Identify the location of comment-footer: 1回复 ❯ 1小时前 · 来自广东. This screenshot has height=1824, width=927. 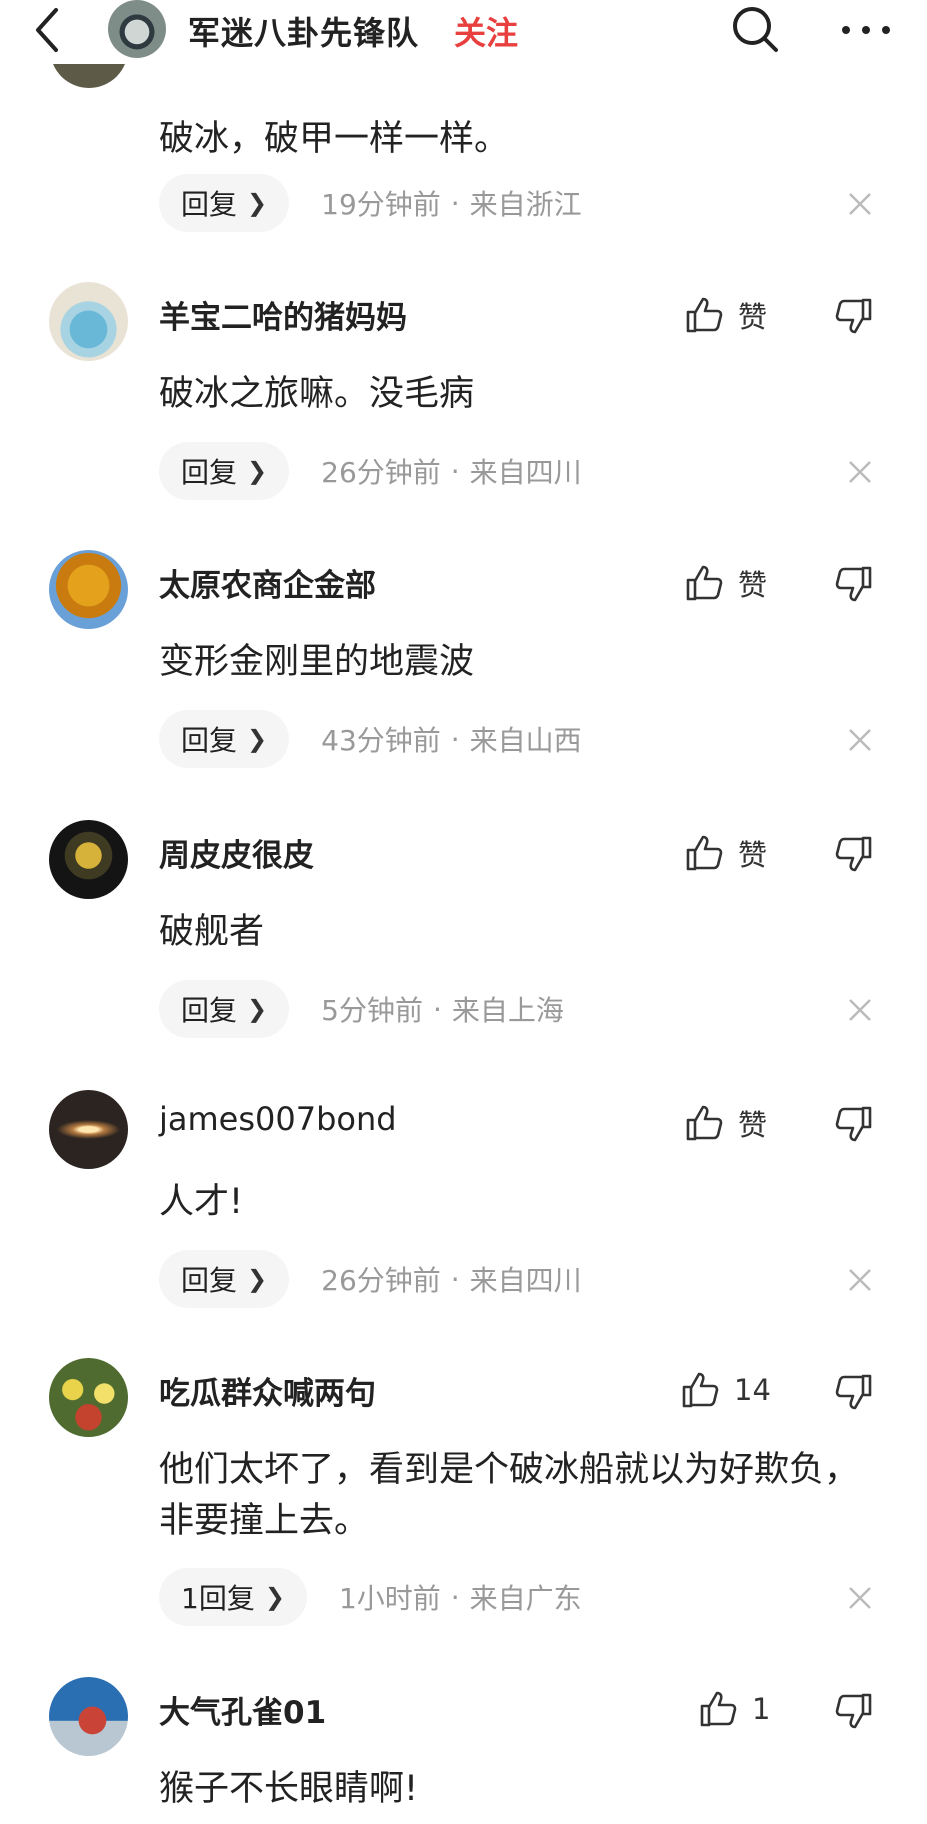
(370, 1597).